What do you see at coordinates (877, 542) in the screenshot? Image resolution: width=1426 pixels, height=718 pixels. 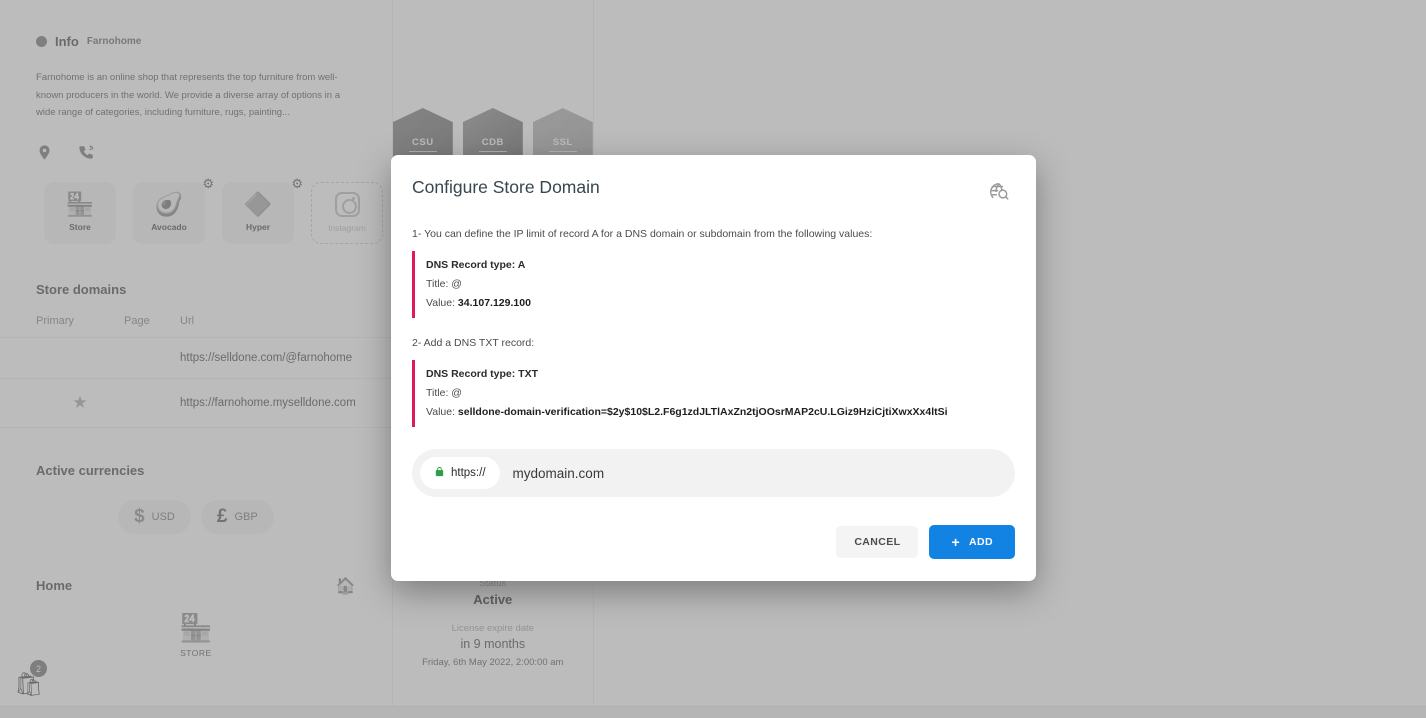 I see `cancel-button: CANCEL` at bounding box center [877, 542].